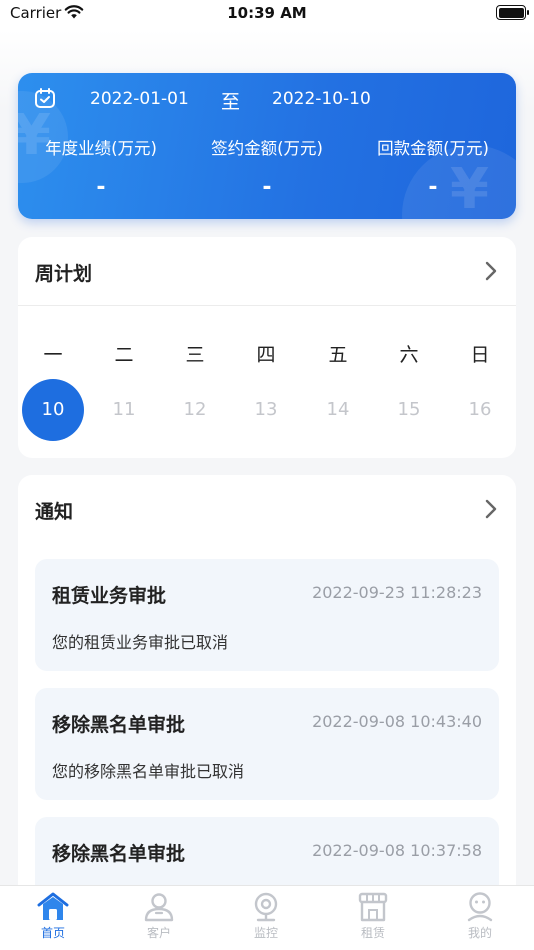 This screenshot has height=950, width=534. What do you see at coordinates (101, 148) in the screenshot?
I see `metric-label: 年度业绩(万元)` at bounding box center [101, 148].